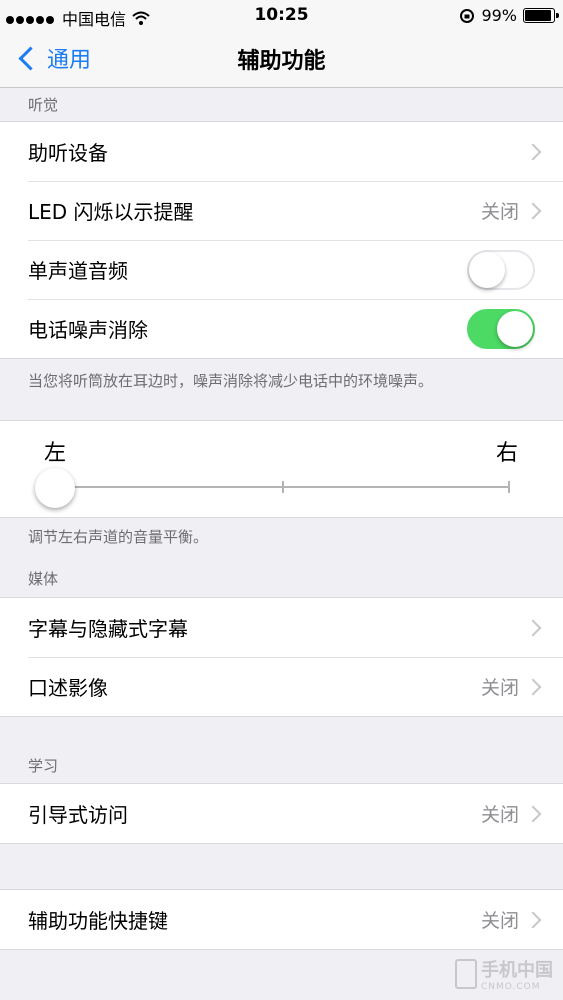 The image size is (563, 1000). What do you see at coordinates (78, 271) in the screenshot?
I see `row-label: 单声道音频` at bounding box center [78, 271].